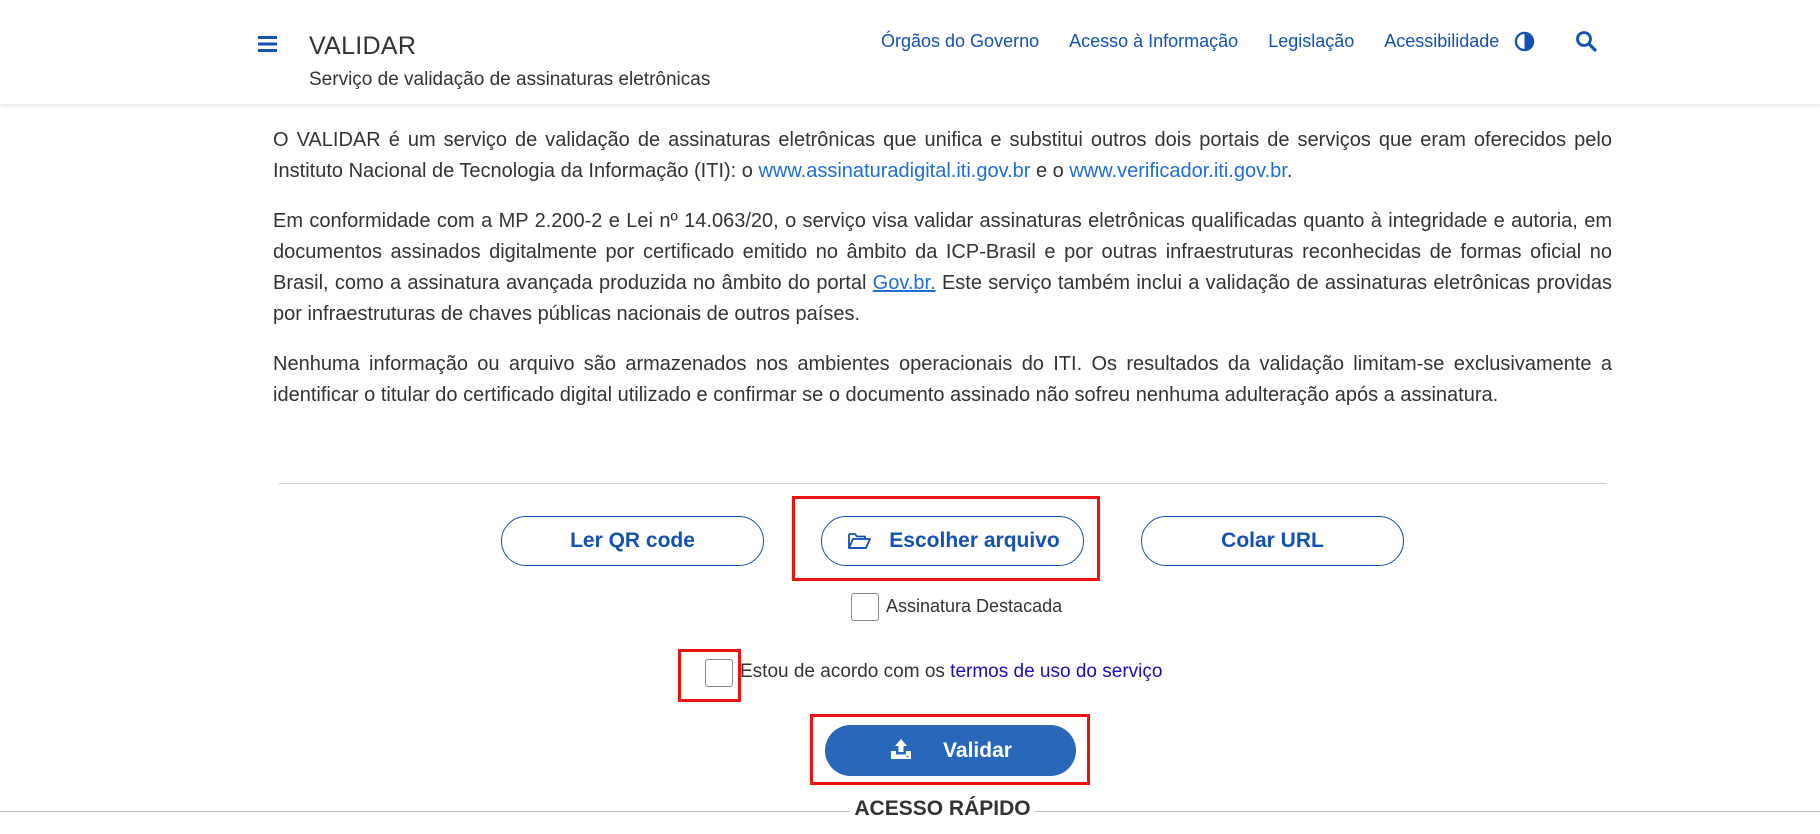 The image size is (1820, 834). I want to click on detached-signature-checkbox, so click(865, 607).